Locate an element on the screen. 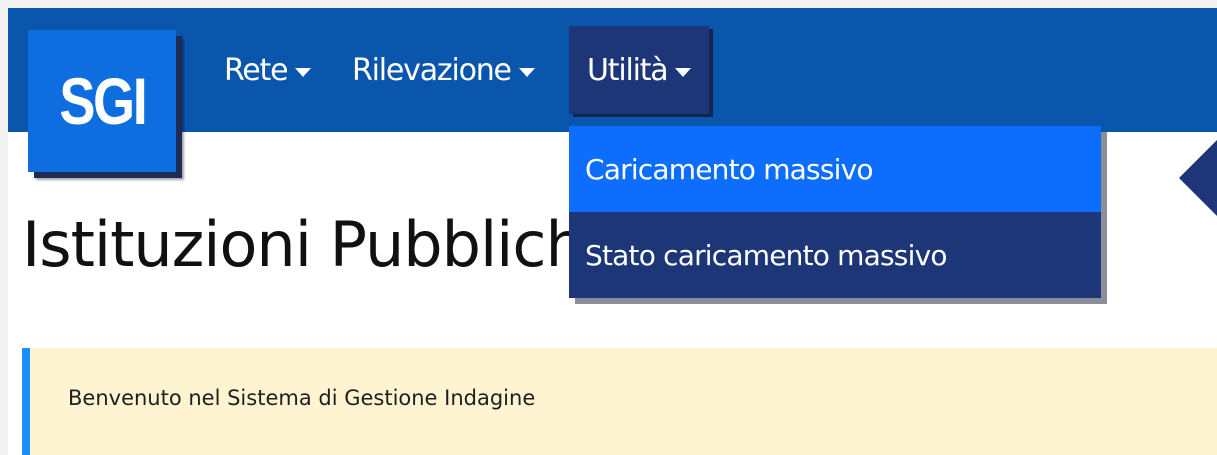 This screenshot has height=455, width=1217. arrow-left-icon is located at coordinates (1198, 178).